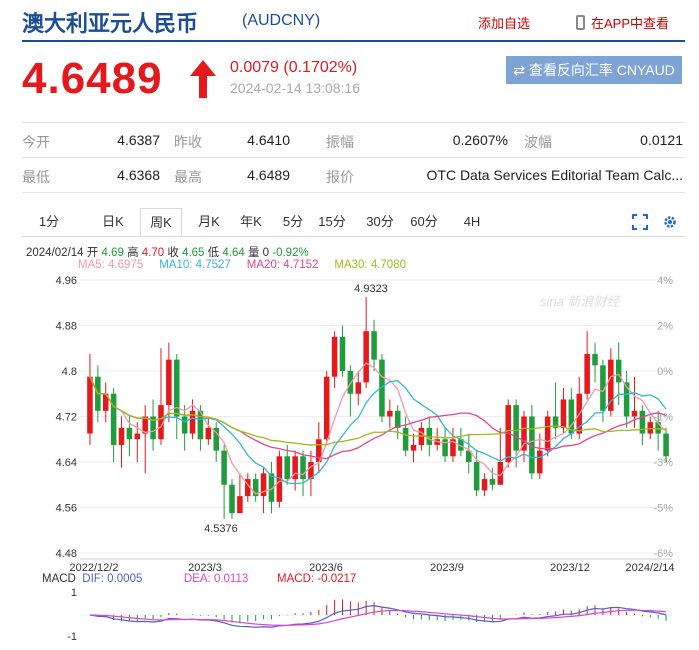 The image size is (699, 650). Describe the element at coordinates (221, 529) in the screenshot. I see `annotation-low: 4.5376` at that location.